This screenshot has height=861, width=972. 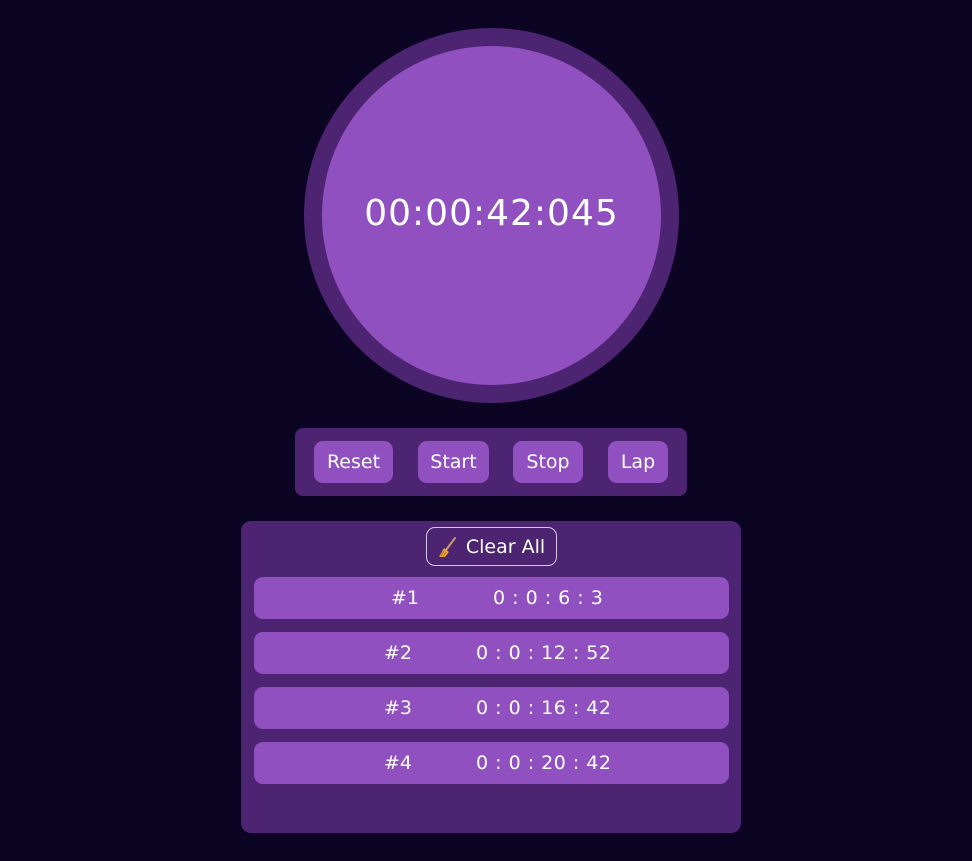 What do you see at coordinates (638, 462) in the screenshot?
I see `lap-button: Lap` at bounding box center [638, 462].